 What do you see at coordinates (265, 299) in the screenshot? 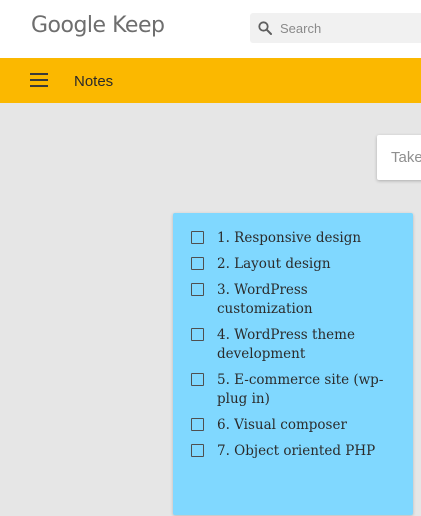
I see `checklist-item-text: 3. WordPress customization` at bounding box center [265, 299].